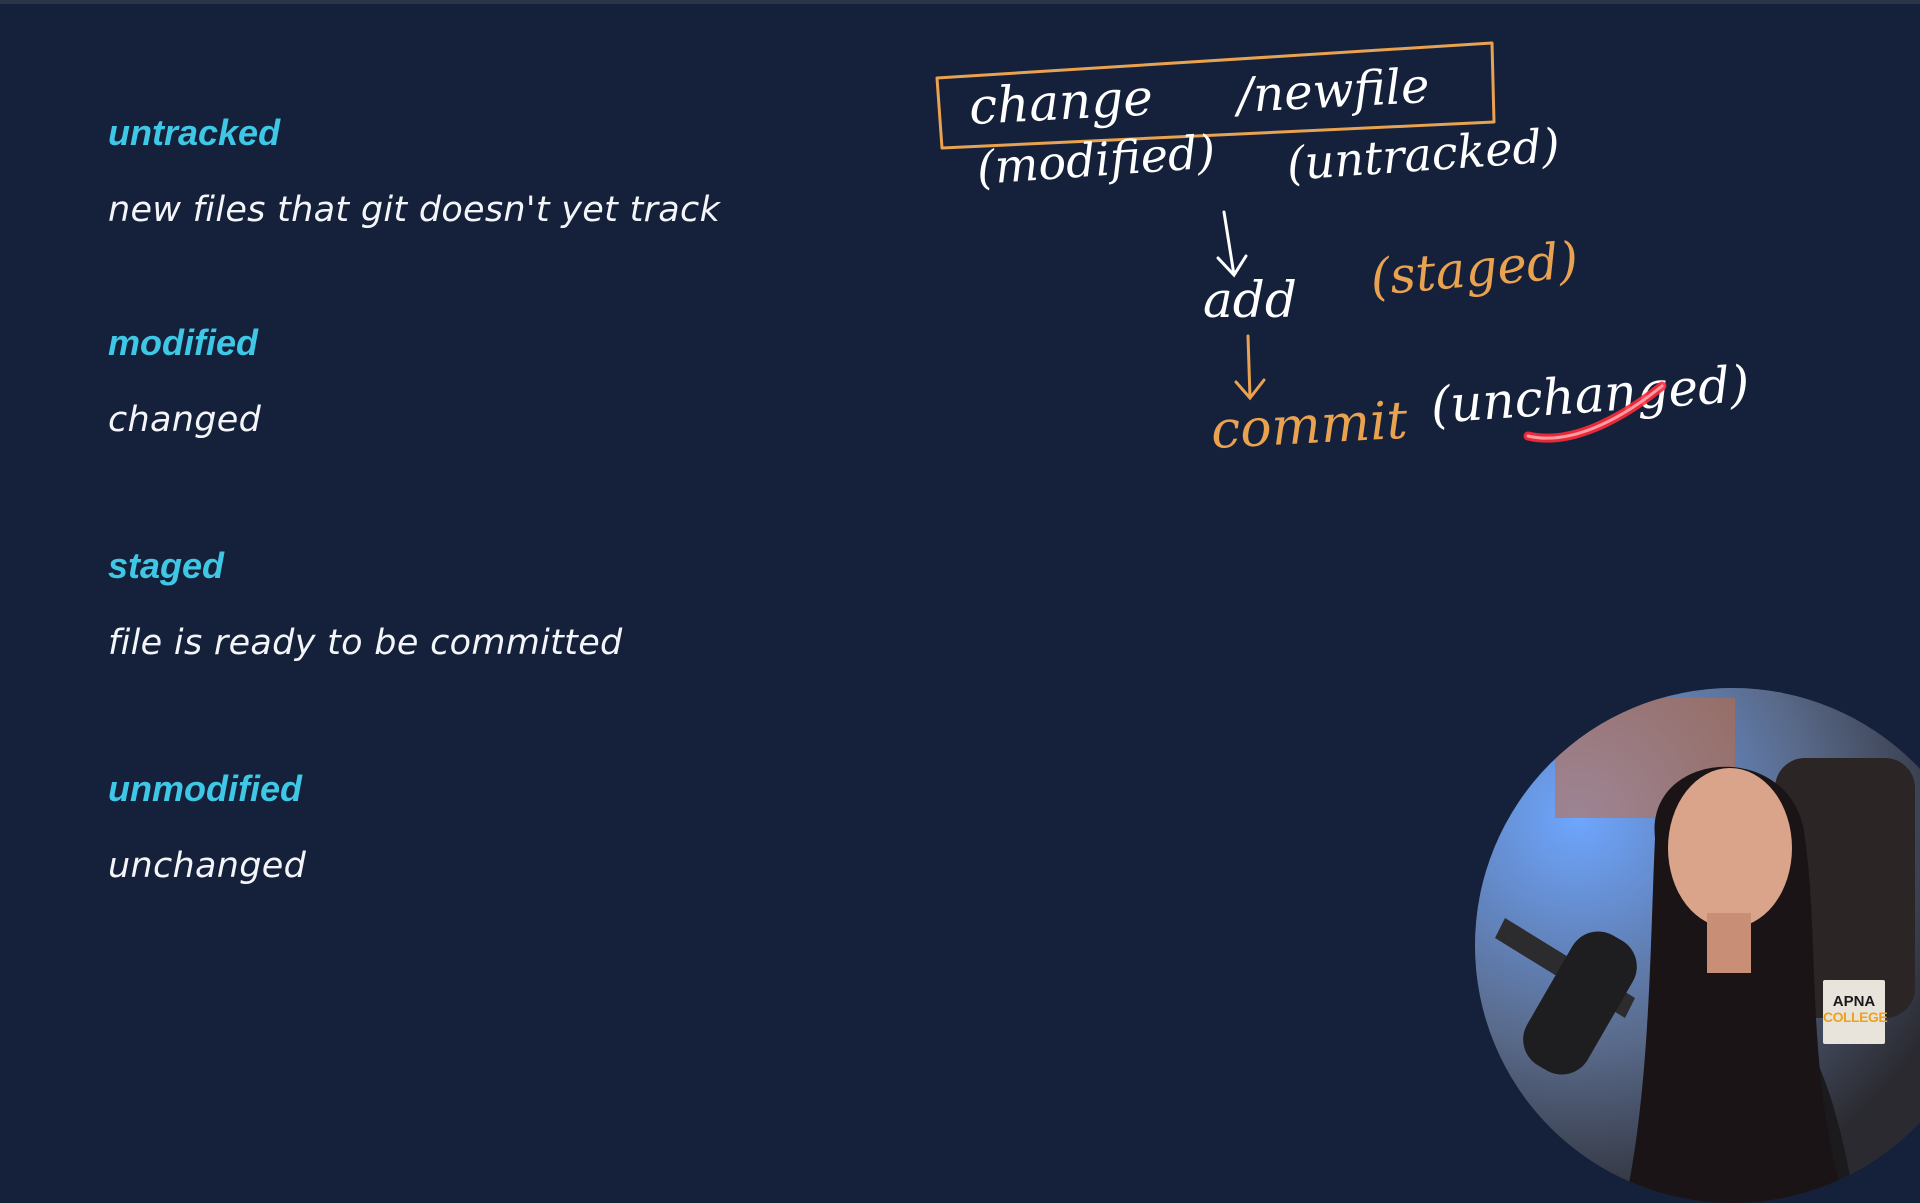 Image resolution: width=1920 pixels, height=1203 pixels. Describe the element at coordinates (1250, 367) in the screenshot. I see `arrow-to-commit` at that location.